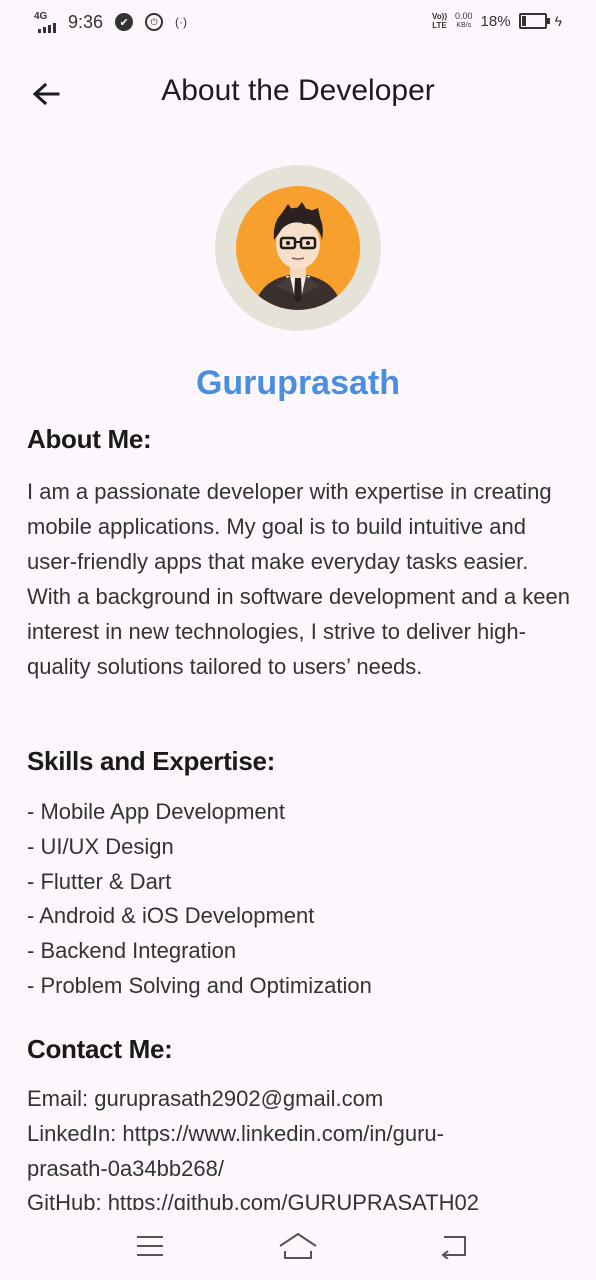 This screenshot has height=1280, width=596. I want to click on back-nav-button, so click(454, 1246).